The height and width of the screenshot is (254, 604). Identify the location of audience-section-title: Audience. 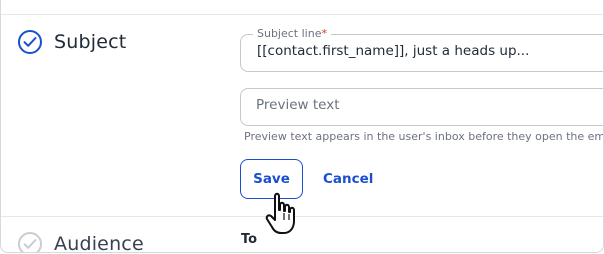
(99, 243).